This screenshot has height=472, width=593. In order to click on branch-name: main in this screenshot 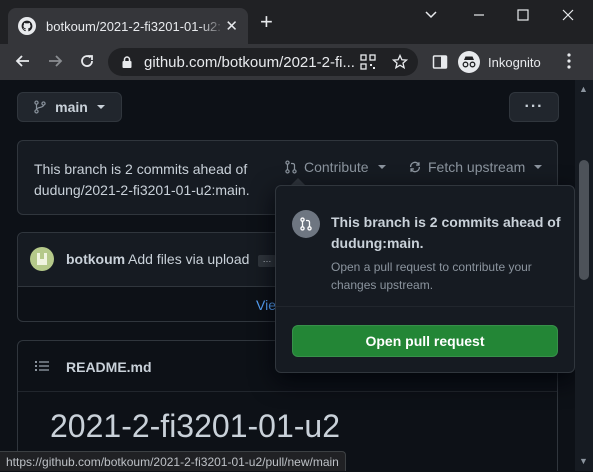, I will do `click(71, 107)`.